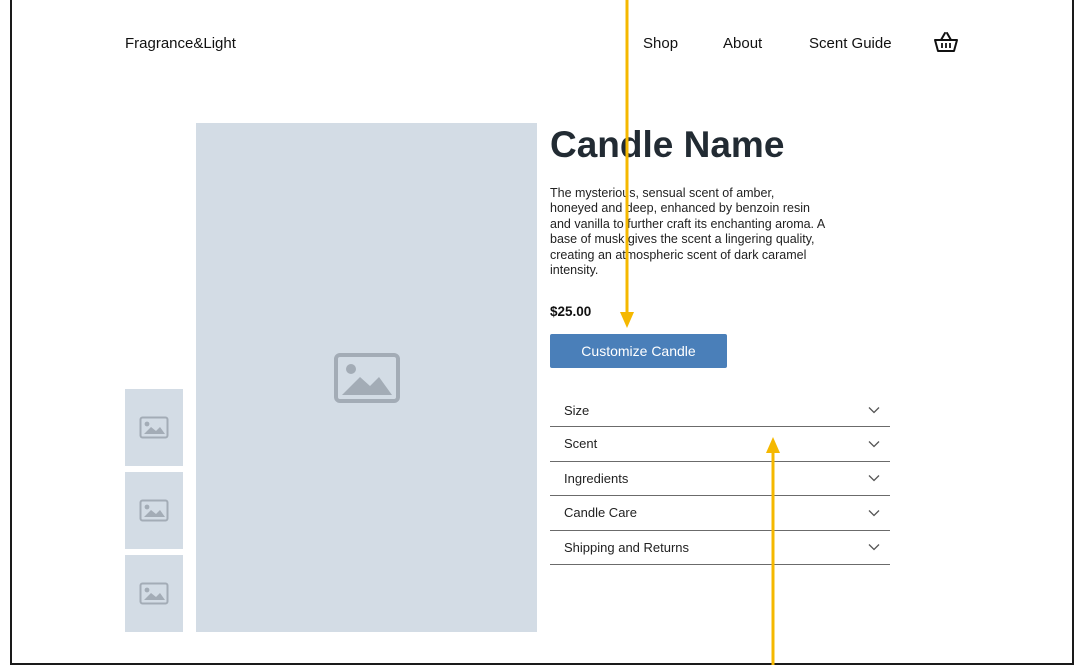 The height and width of the screenshot is (665, 1083). Describe the element at coordinates (720, 444) in the screenshot. I see `accordion-scent: Scent` at that location.